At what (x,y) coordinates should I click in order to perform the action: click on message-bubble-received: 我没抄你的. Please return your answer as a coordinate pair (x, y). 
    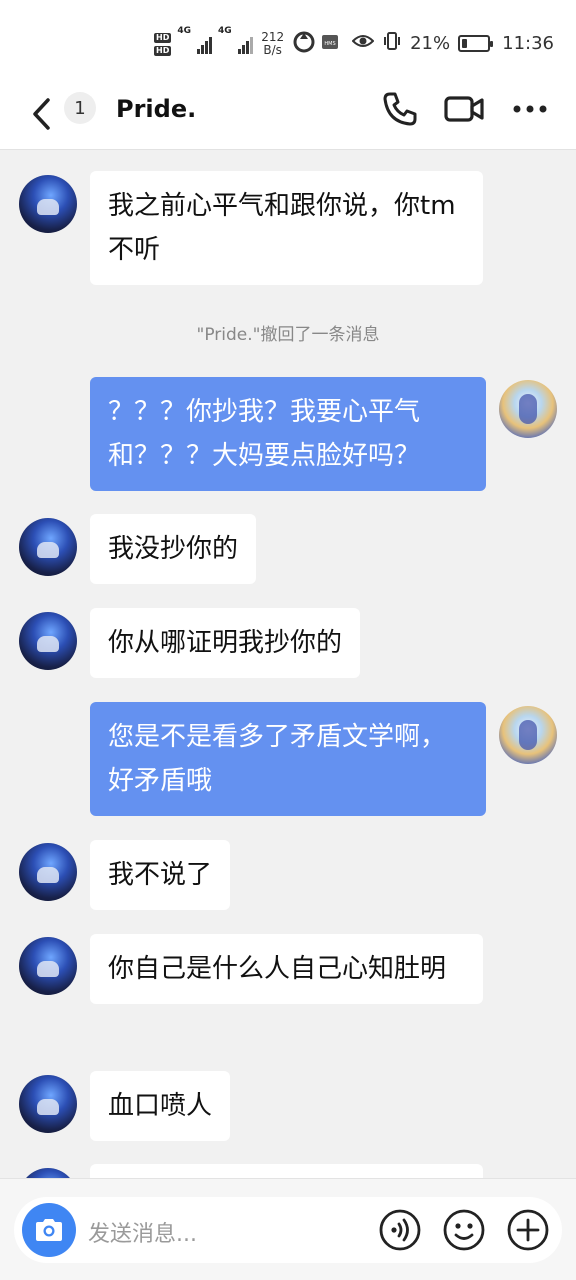
    Looking at the image, I should click on (173, 549).